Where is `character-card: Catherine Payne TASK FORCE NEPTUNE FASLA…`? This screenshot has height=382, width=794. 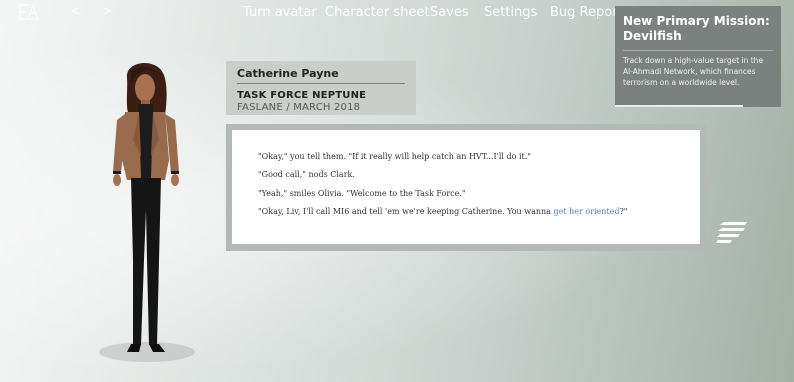 character-card: Catherine Payne TASK FORCE NEPTUNE FASLA… is located at coordinates (321, 88).